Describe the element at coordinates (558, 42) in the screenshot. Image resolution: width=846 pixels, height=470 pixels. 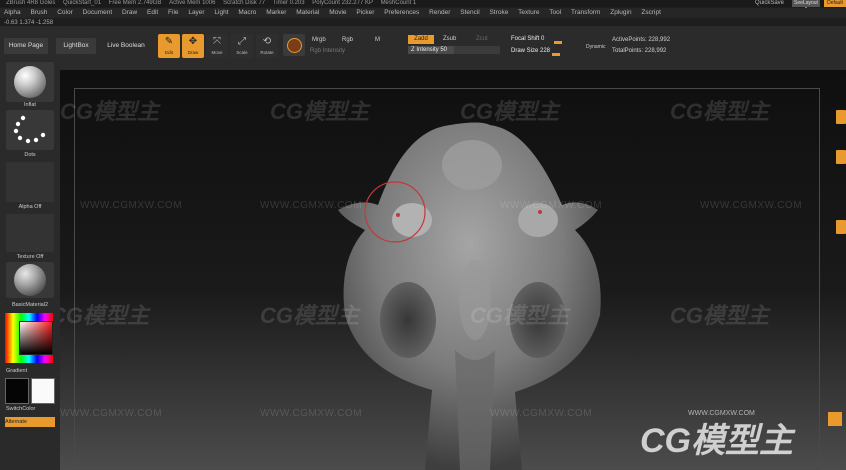
I see `focal-shift-handle` at that location.